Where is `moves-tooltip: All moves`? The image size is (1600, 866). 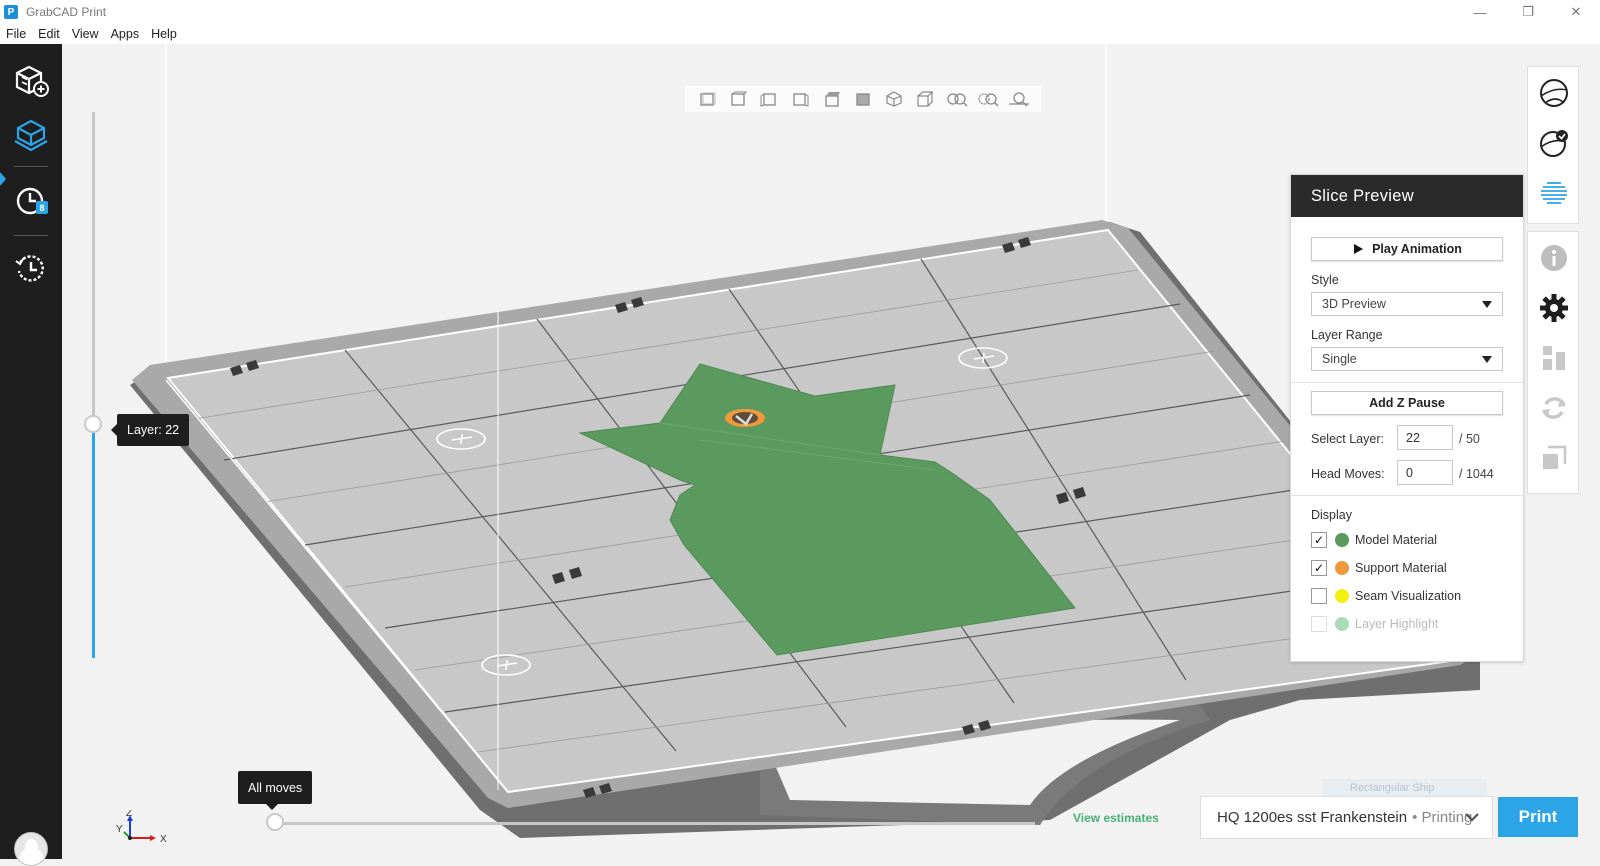 moves-tooltip: All moves is located at coordinates (275, 790).